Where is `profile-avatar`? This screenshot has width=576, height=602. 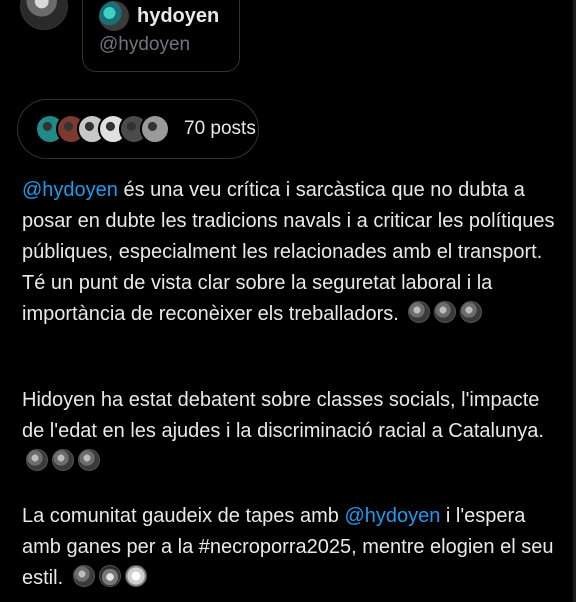
profile-avatar is located at coordinates (114, 16).